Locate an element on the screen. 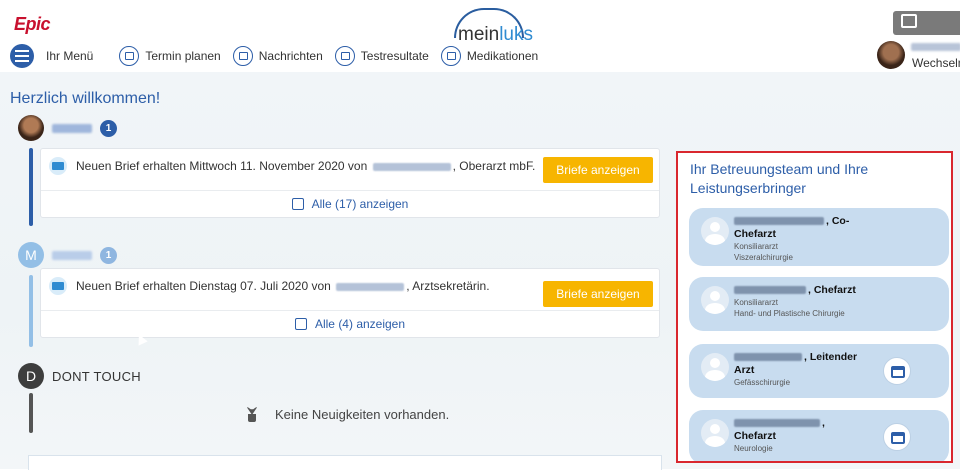 Image resolution: width=960 pixels, height=470 pixels. bottom-card is located at coordinates (345, 462).